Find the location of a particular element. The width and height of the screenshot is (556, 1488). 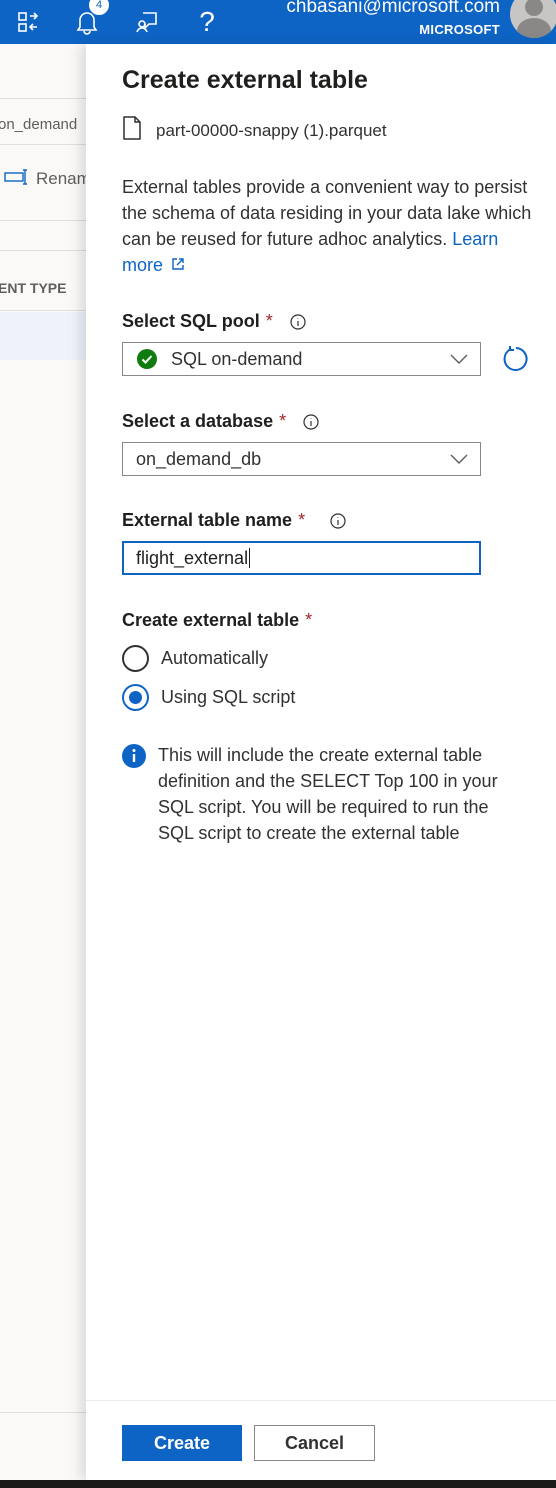

user-email: chbasani@microsoft.com is located at coordinates (393, 9).